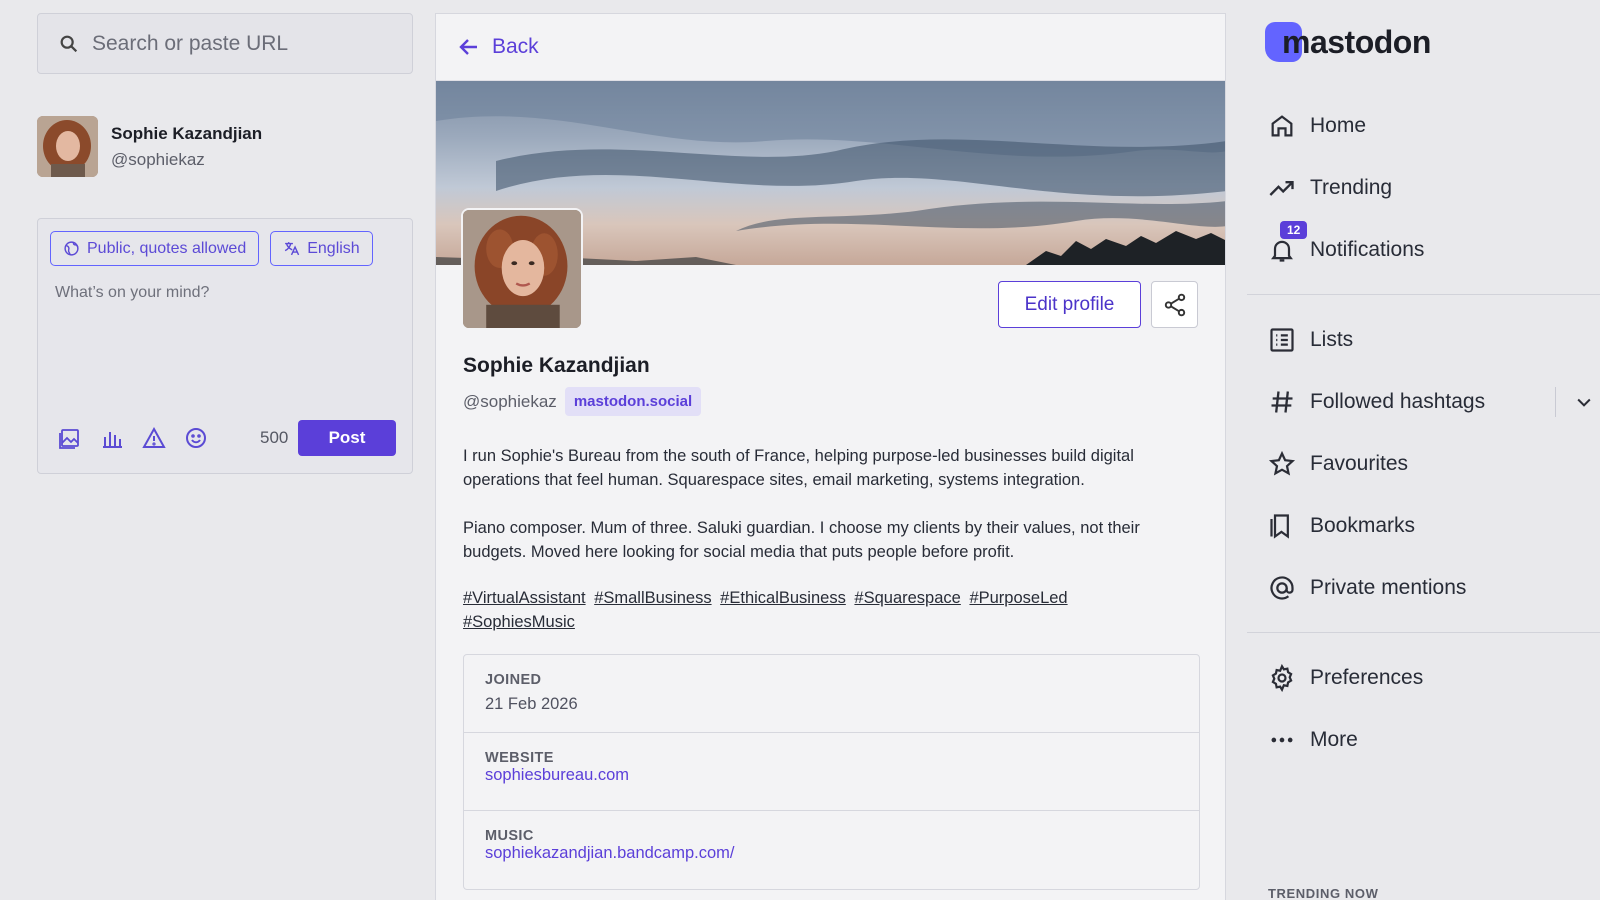 The width and height of the screenshot is (1600, 900). What do you see at coordinates (1423, 340) in the screenshot?
I see `nav-lists: Lists` at bounding box center [1423, 340].